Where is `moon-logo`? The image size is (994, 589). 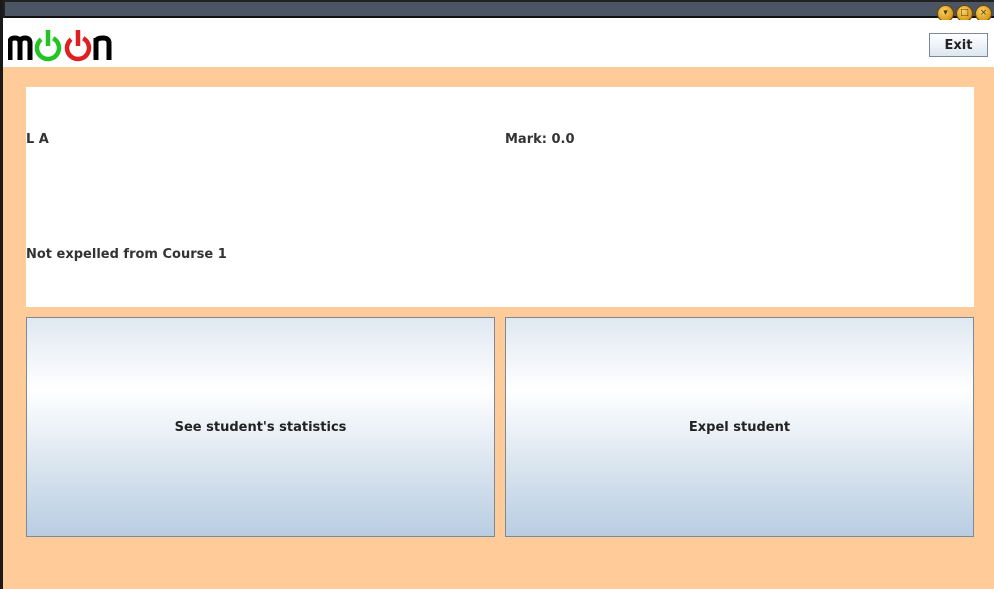
moon-logo is located at coordinates (60, 46).